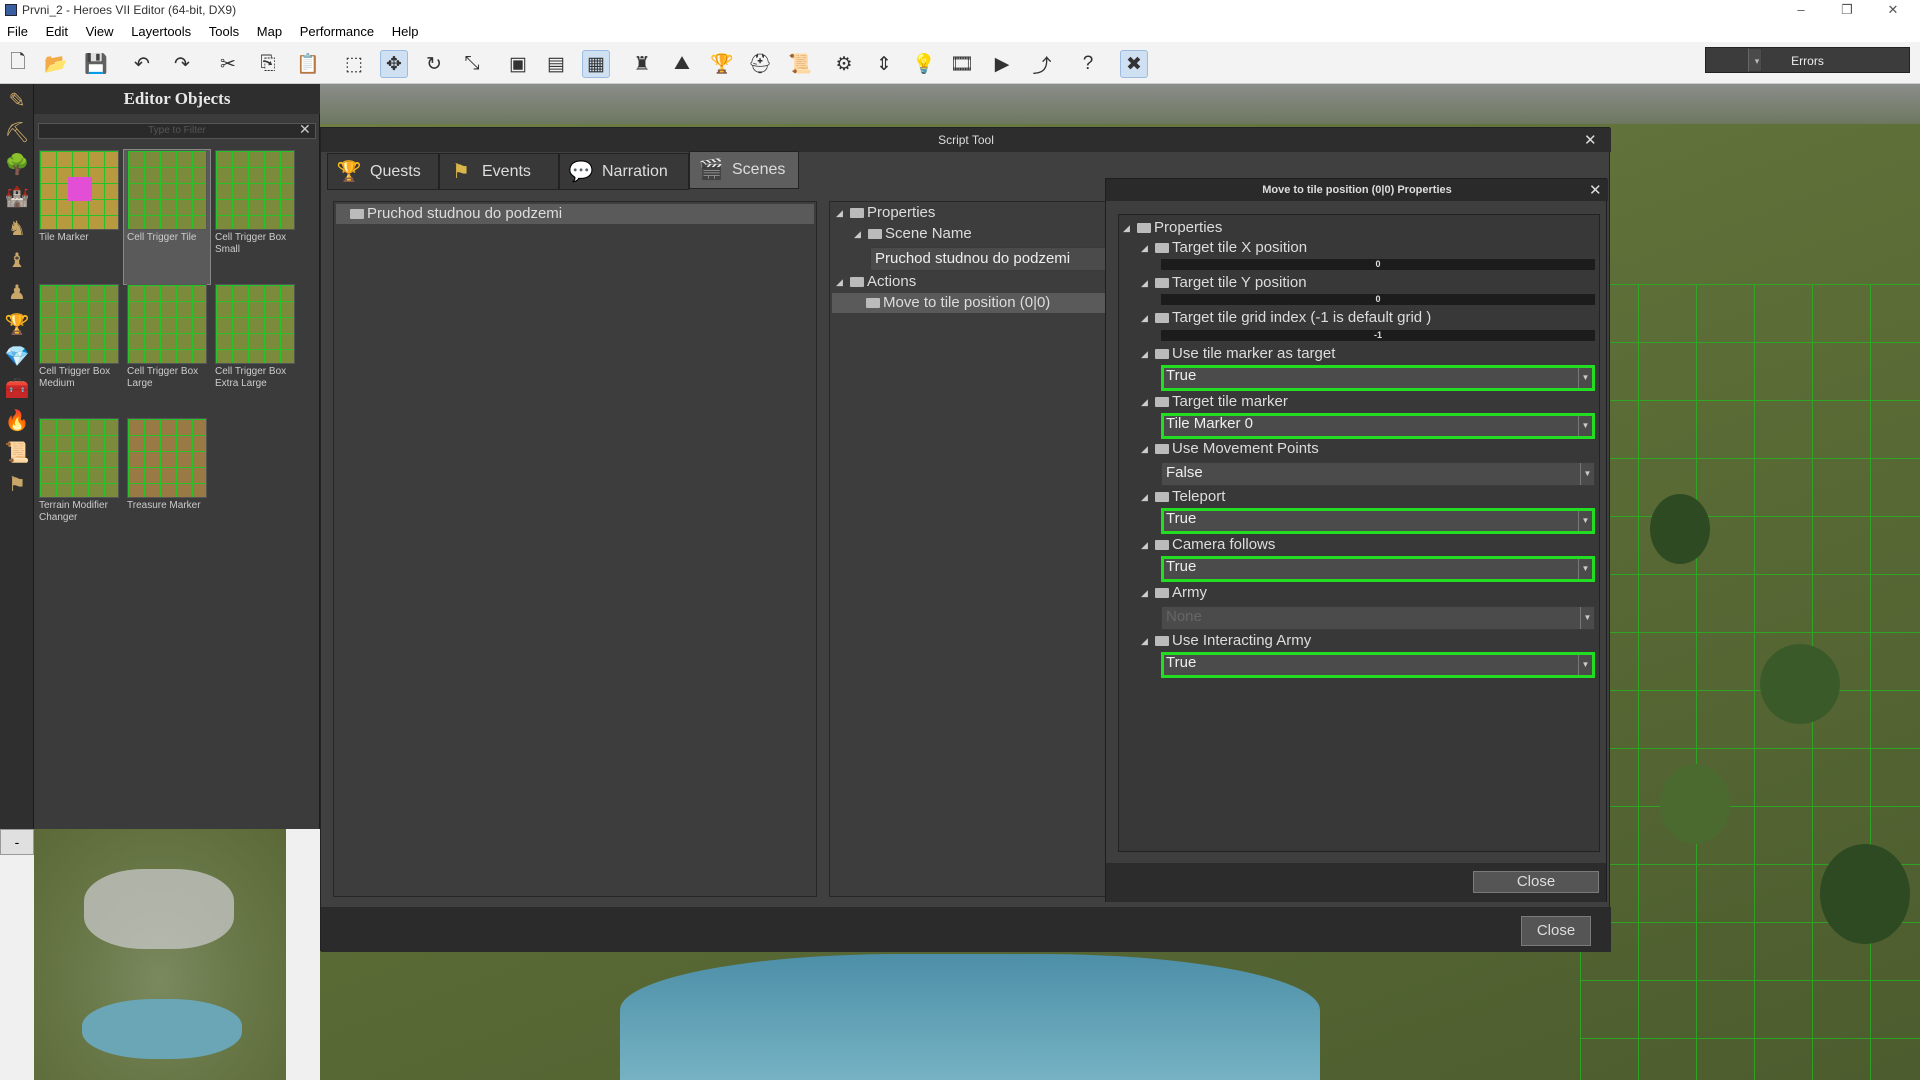  What do you see at coordinates (1378, 618) in the screenshot?
I see `army-select: None ▼` at bounding box center [1378, 618].